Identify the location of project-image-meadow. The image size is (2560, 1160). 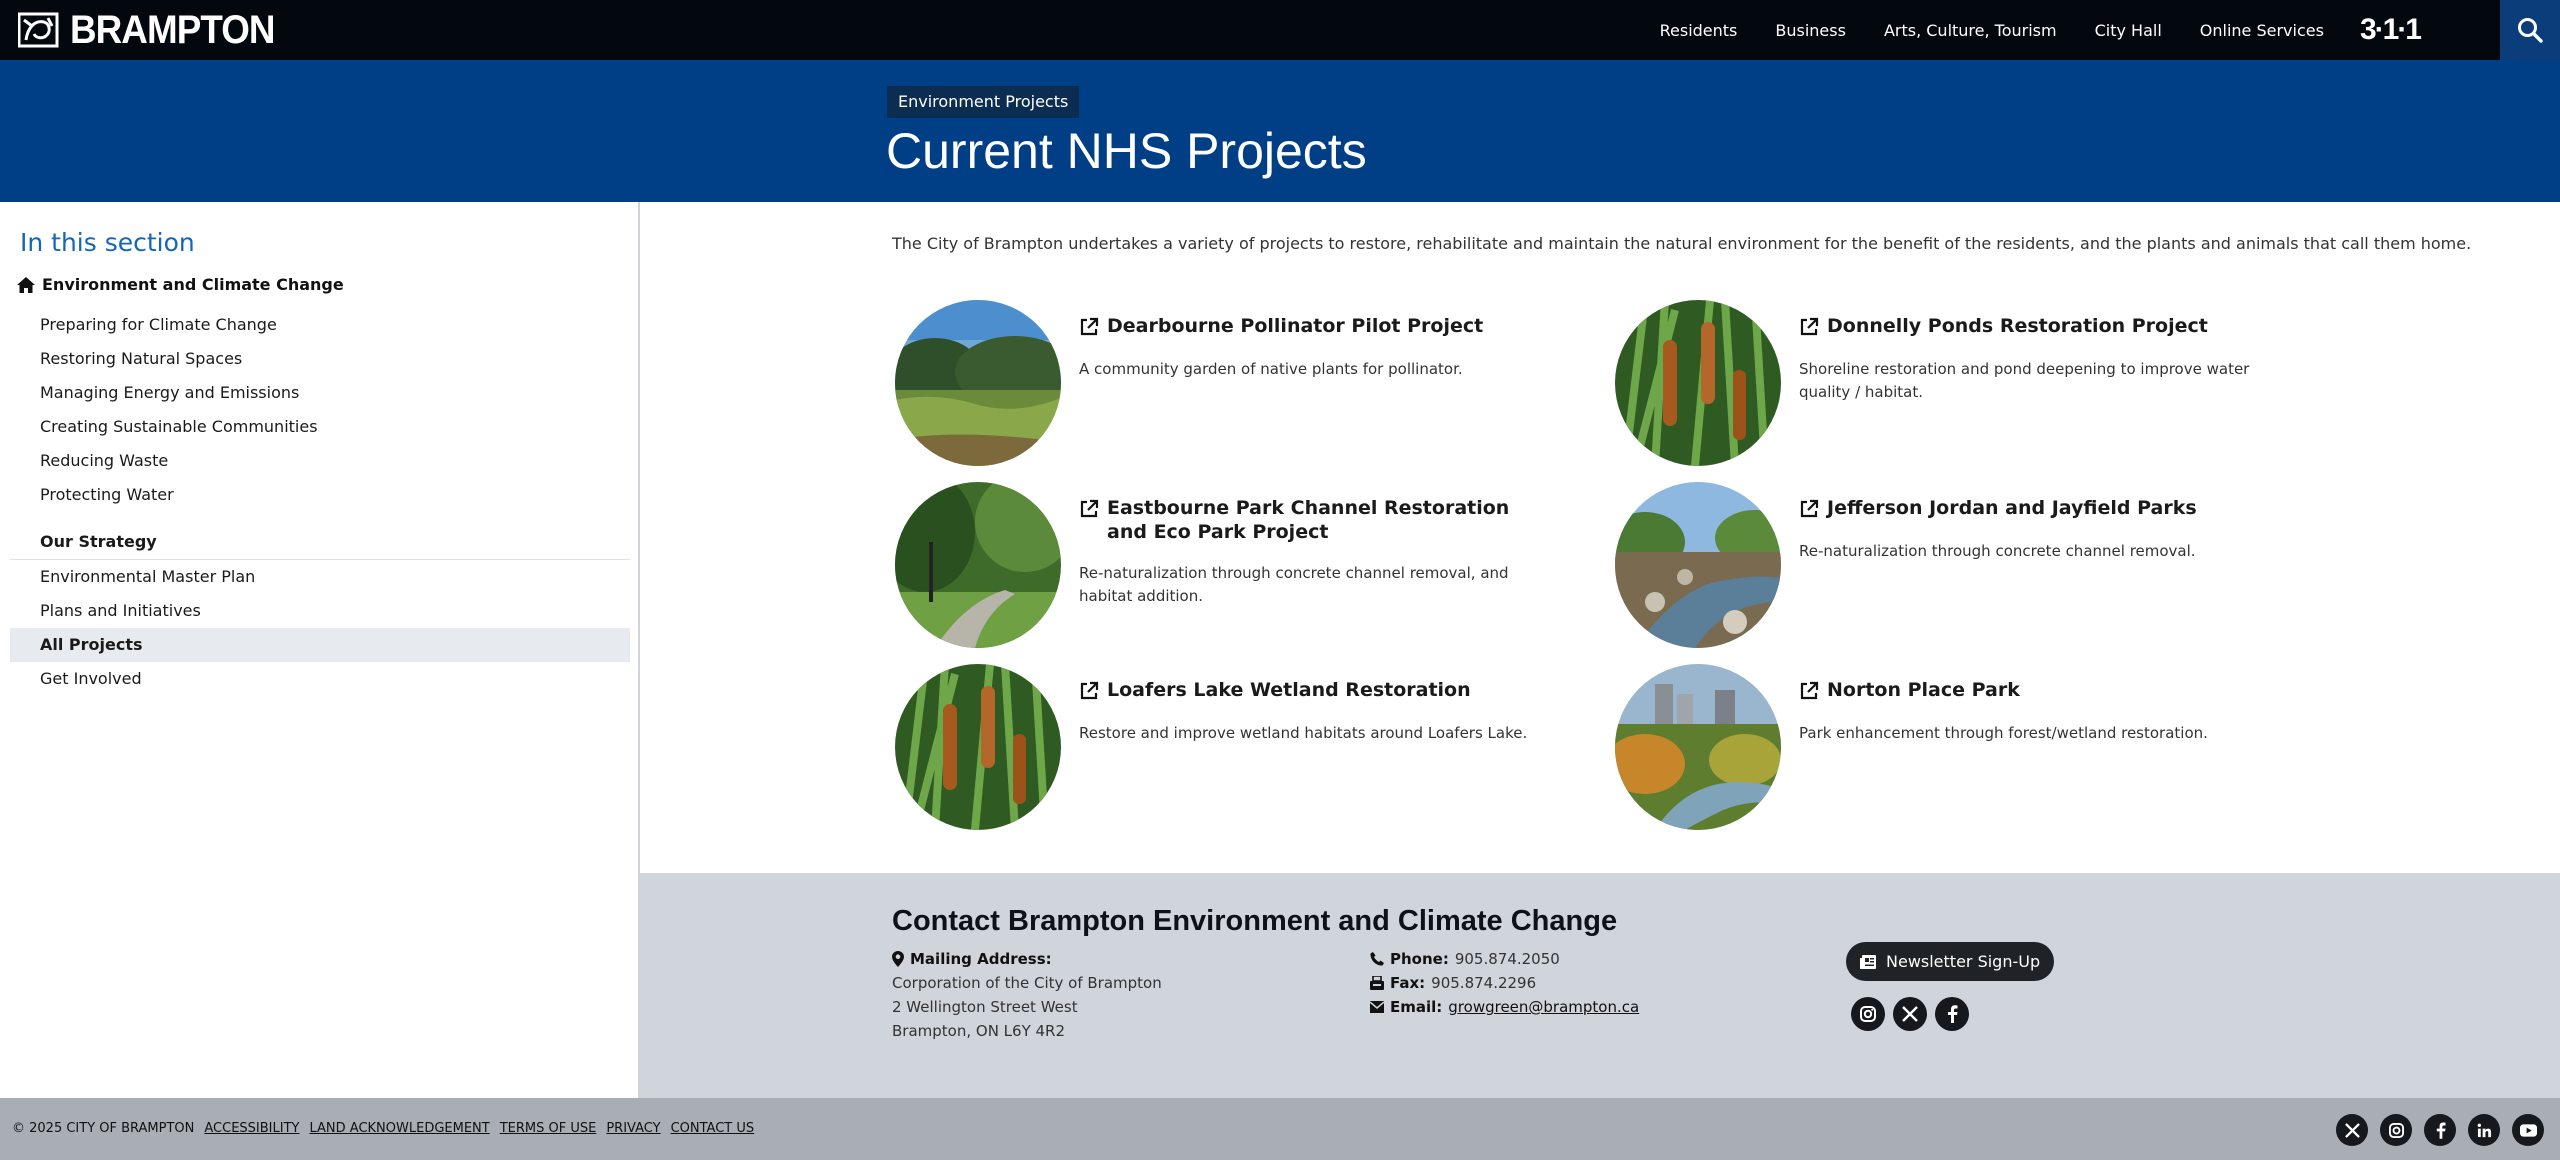
(978, 383).